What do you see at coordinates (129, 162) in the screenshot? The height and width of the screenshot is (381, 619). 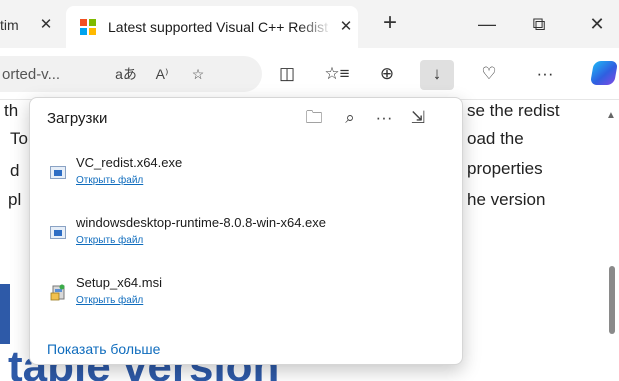 I see `download-file-name: VC_redist.x64.exe` at bounding box center [129, 162].